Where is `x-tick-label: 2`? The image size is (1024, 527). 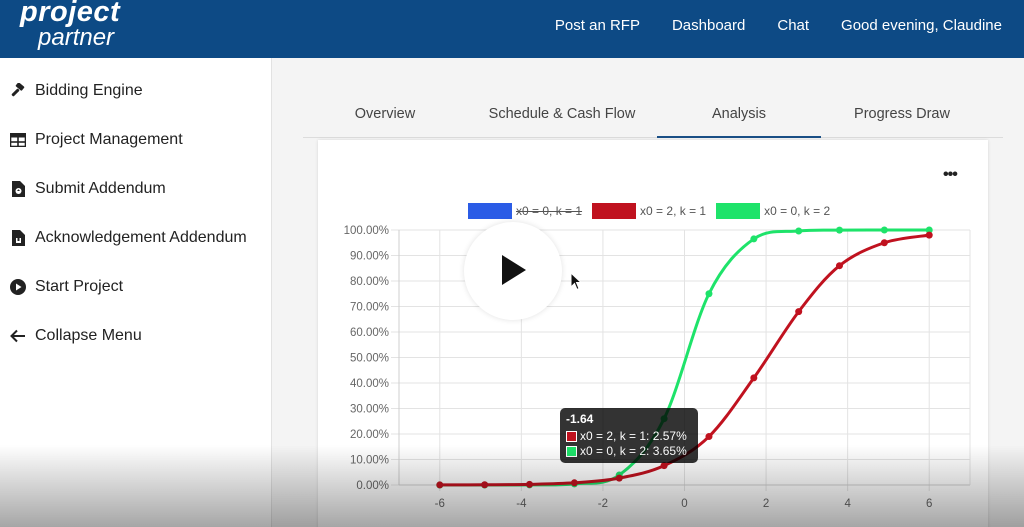
x-tick-label: 2 is located at coordinates (766, 504).